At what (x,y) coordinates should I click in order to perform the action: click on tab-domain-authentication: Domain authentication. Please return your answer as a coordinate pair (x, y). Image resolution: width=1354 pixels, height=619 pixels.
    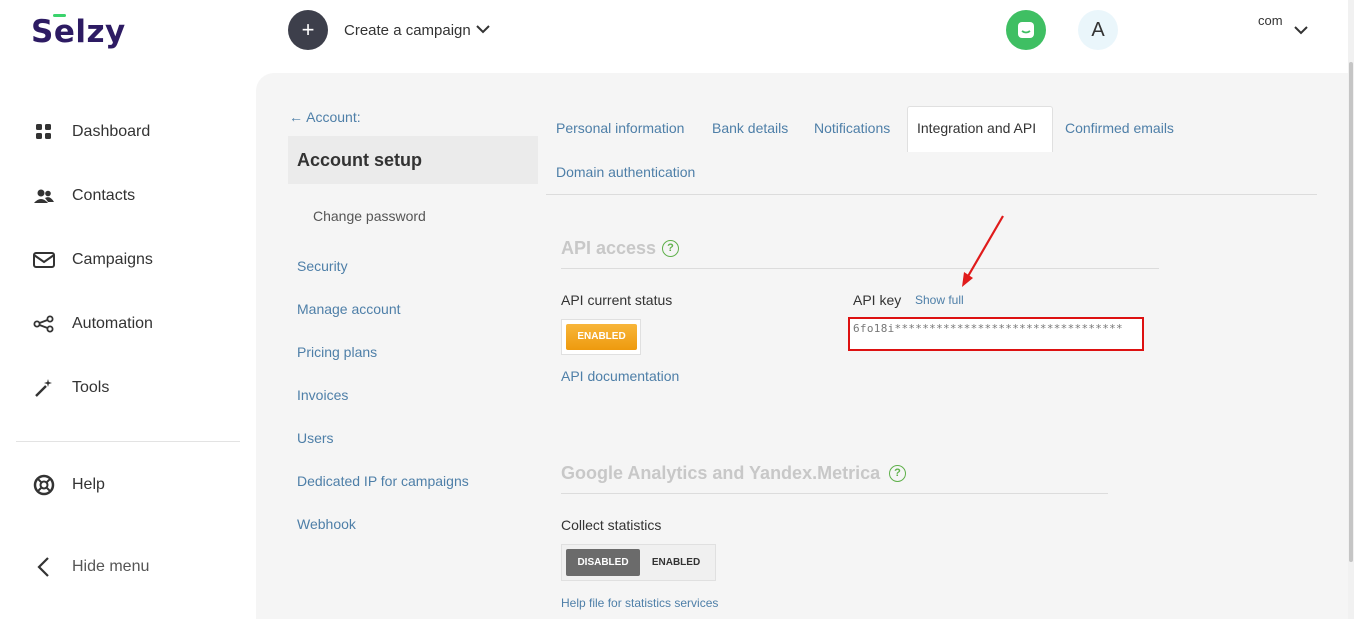
    Looking at the image, I should click on (625, 172).